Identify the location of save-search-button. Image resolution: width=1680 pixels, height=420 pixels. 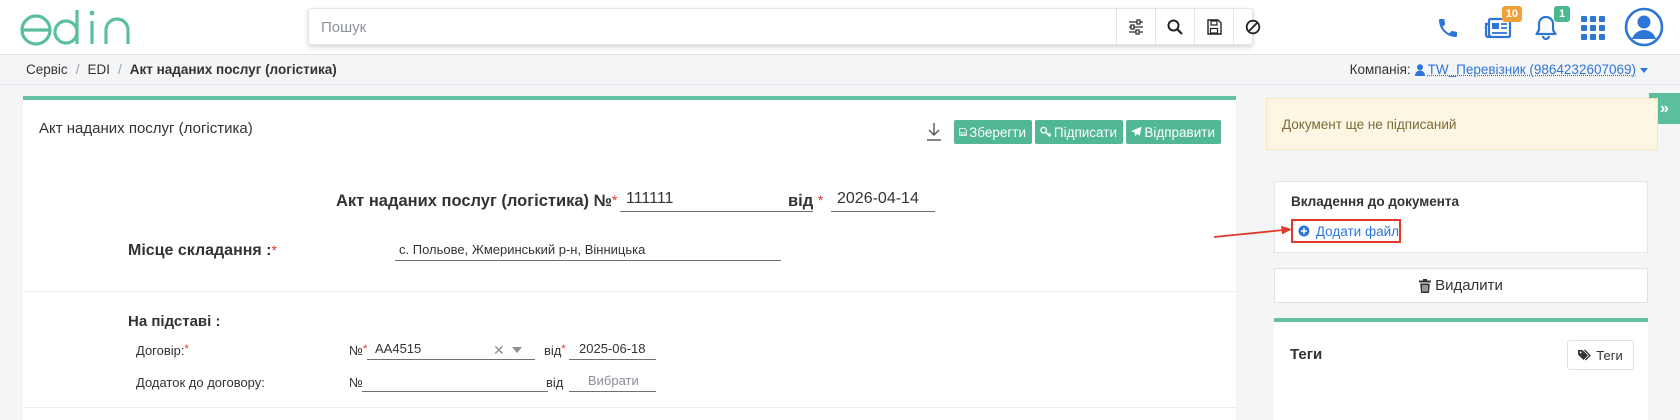
(1213, 26).